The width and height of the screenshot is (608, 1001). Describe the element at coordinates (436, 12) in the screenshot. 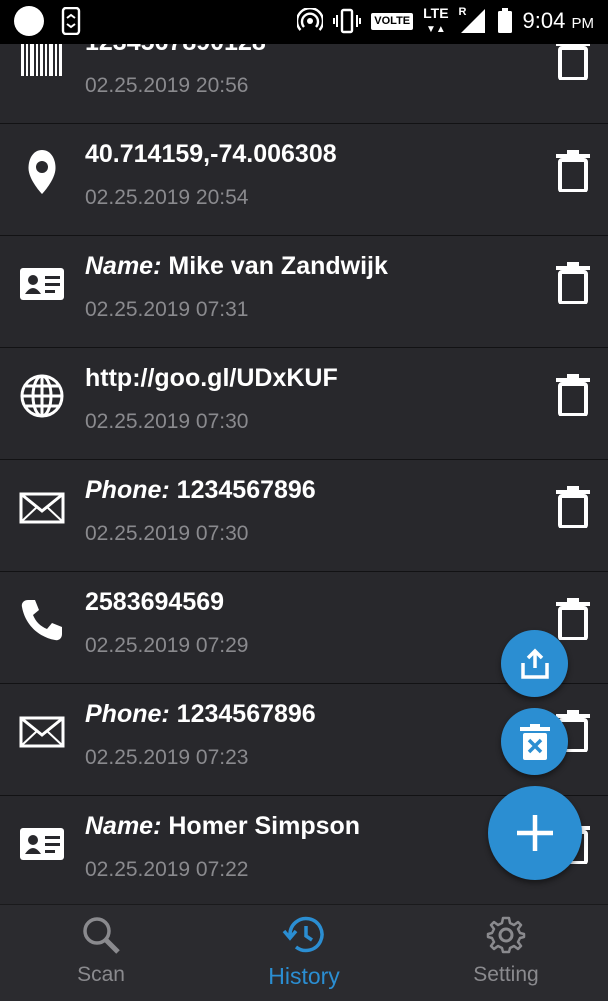

I see `lte-label: LTE` at that location.